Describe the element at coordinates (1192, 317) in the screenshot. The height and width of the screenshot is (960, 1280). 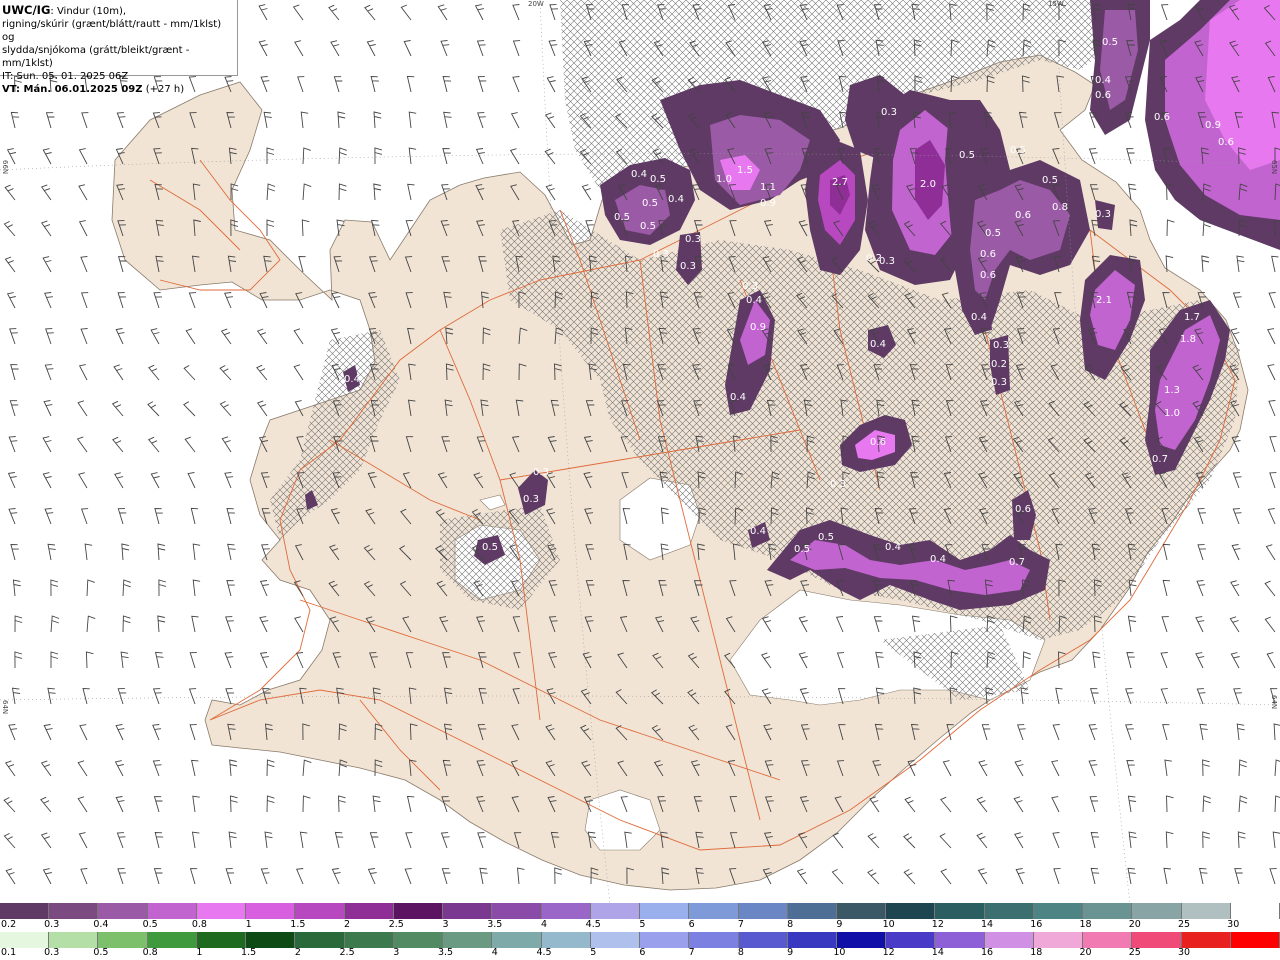
I see `precip-value-label: 1.7` at that location.